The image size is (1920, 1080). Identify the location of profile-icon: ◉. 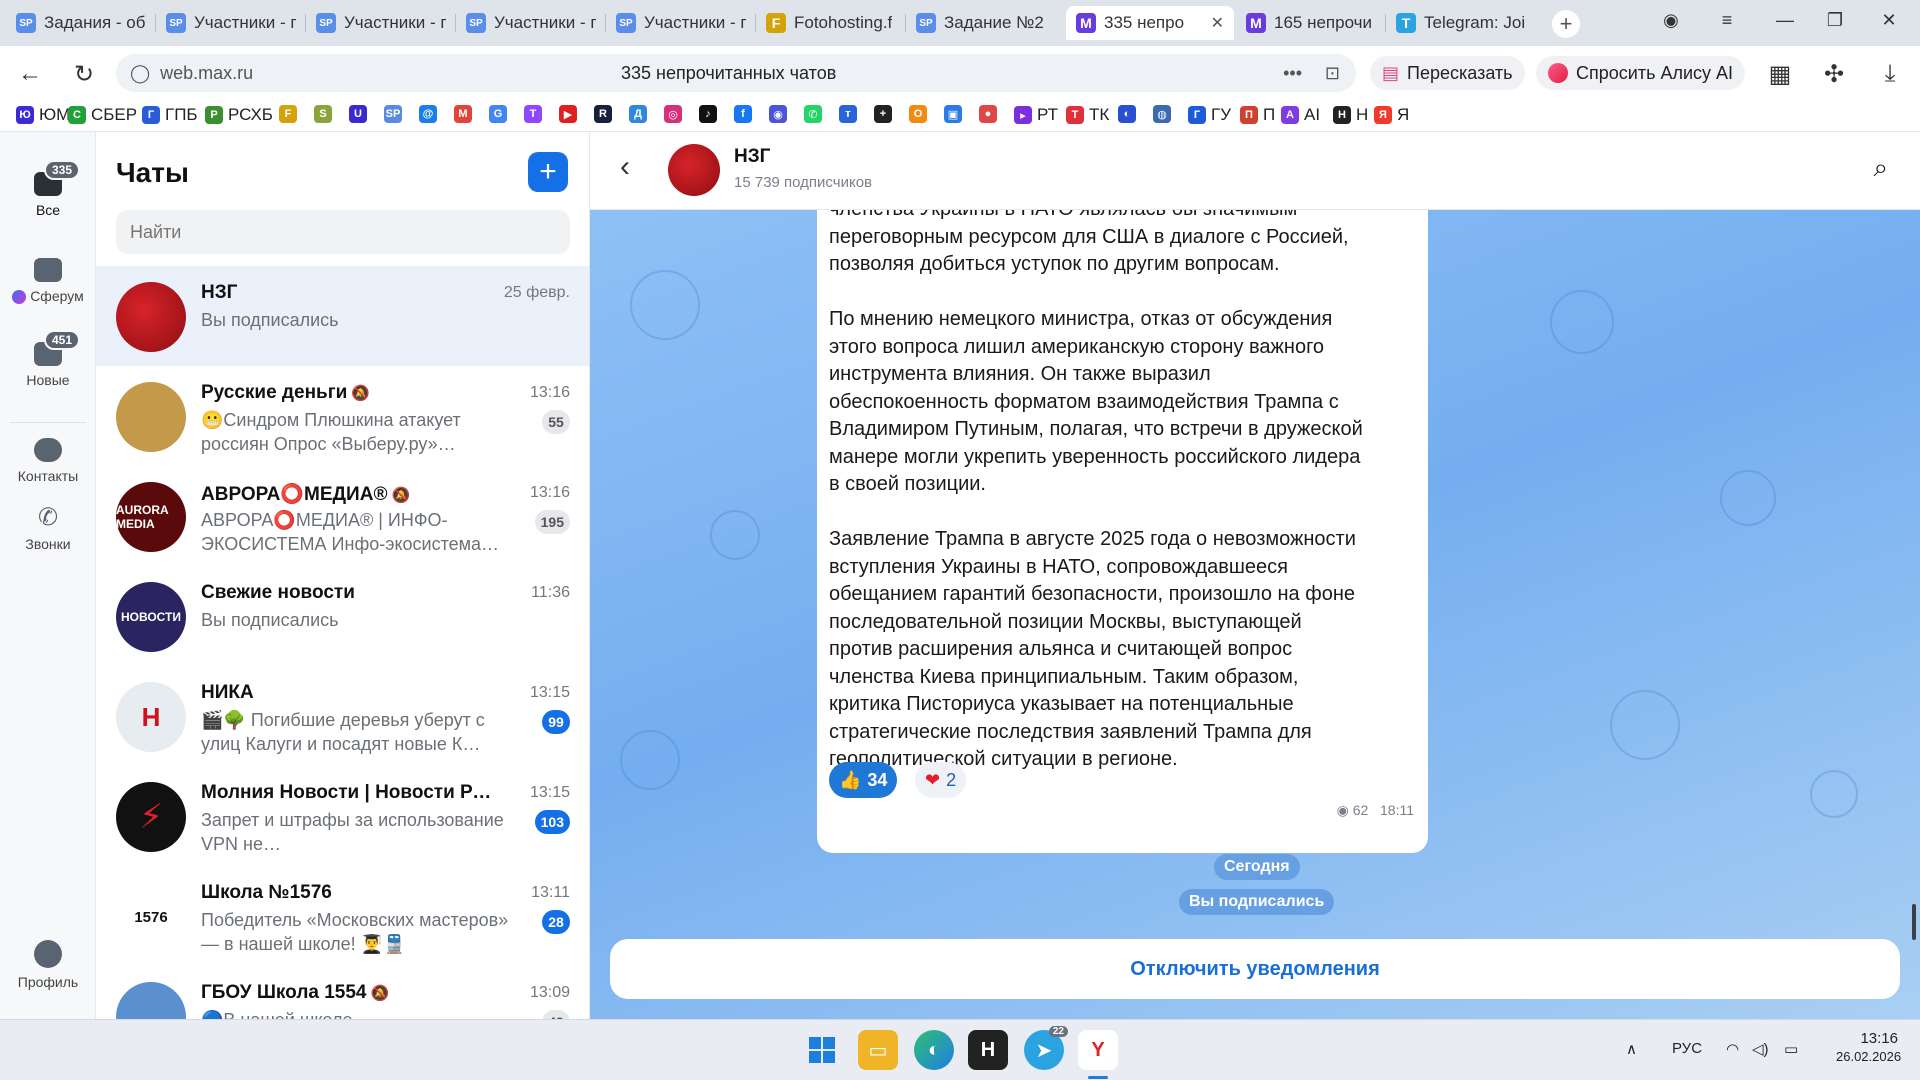
(1671, 20).